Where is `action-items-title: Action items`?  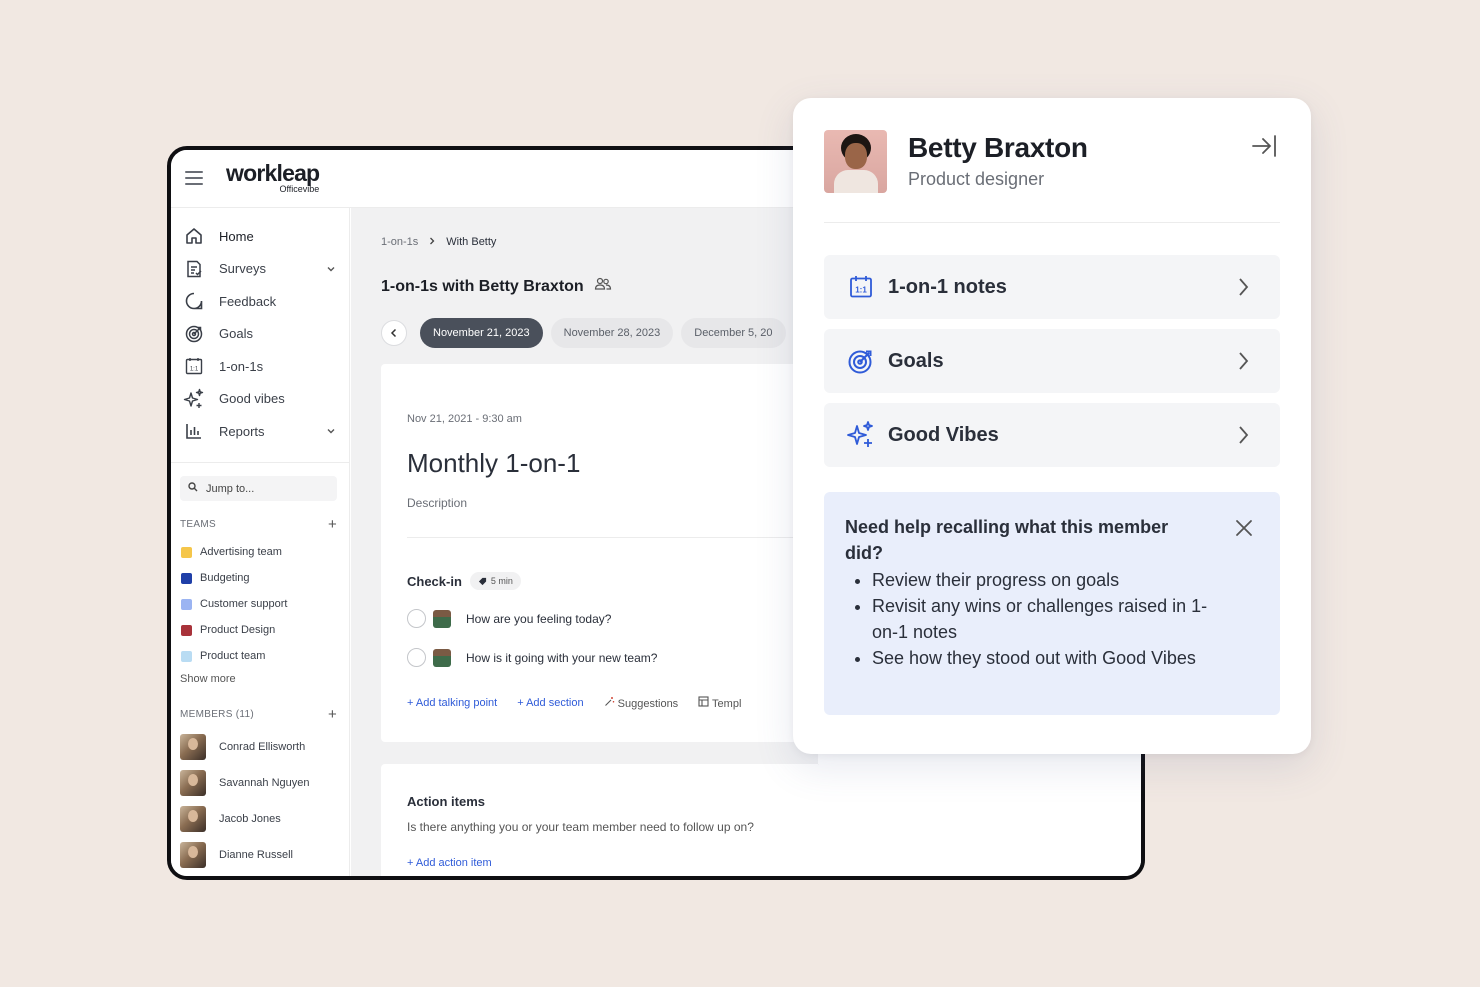
action-items-title: Action items is located at coordinates (446, 801).